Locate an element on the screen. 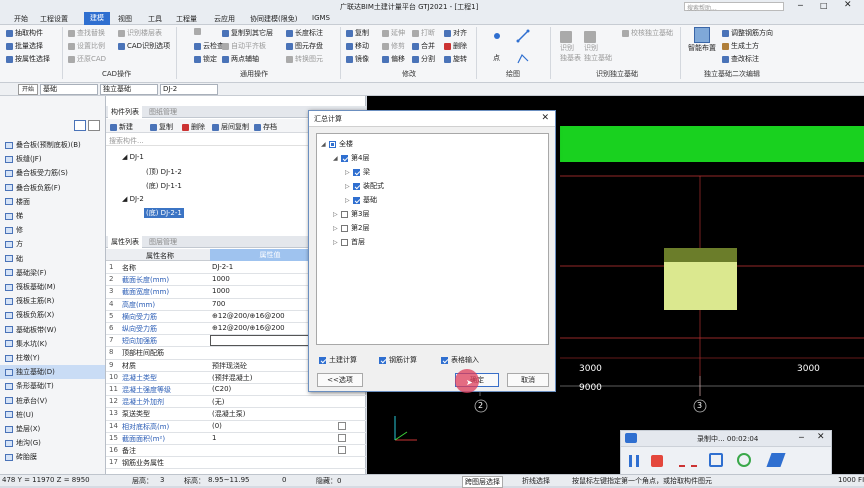  merge-button: 合并 is located at coordinates (423, 46).